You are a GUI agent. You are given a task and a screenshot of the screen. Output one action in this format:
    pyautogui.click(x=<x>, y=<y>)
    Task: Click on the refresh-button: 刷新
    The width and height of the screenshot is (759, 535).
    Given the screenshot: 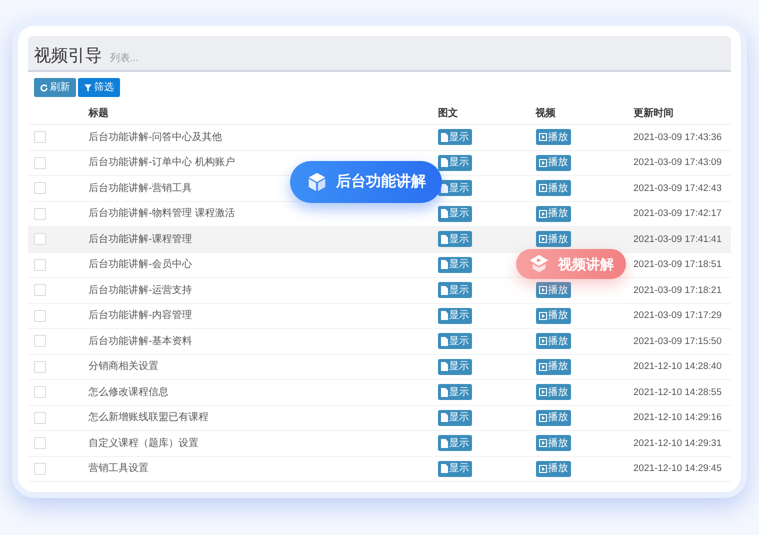 What is the action you would take?
    pyautogui.click(x=55, y=87)
    